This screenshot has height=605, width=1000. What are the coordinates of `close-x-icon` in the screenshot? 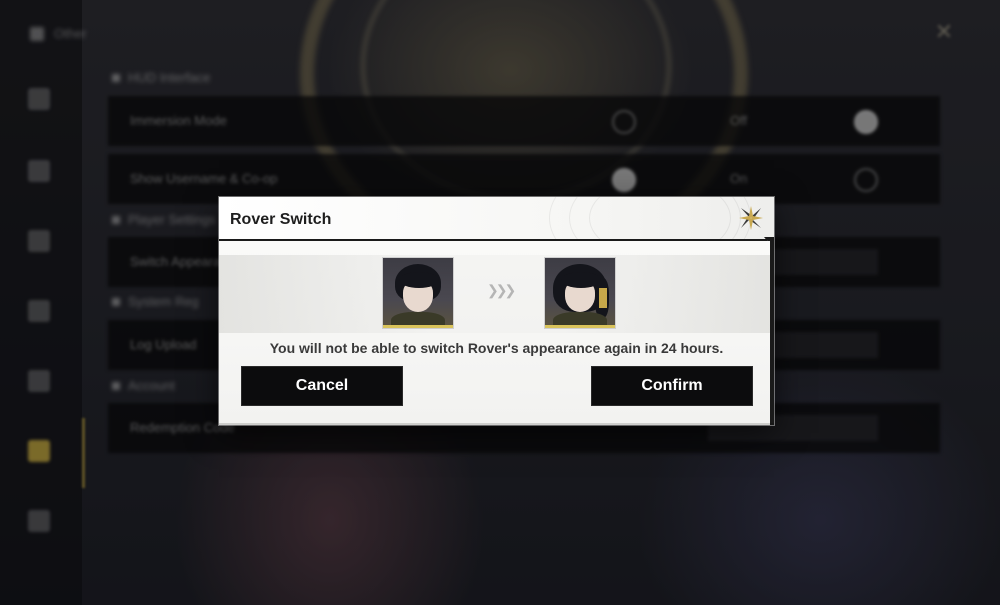 It's located at (751, 218).